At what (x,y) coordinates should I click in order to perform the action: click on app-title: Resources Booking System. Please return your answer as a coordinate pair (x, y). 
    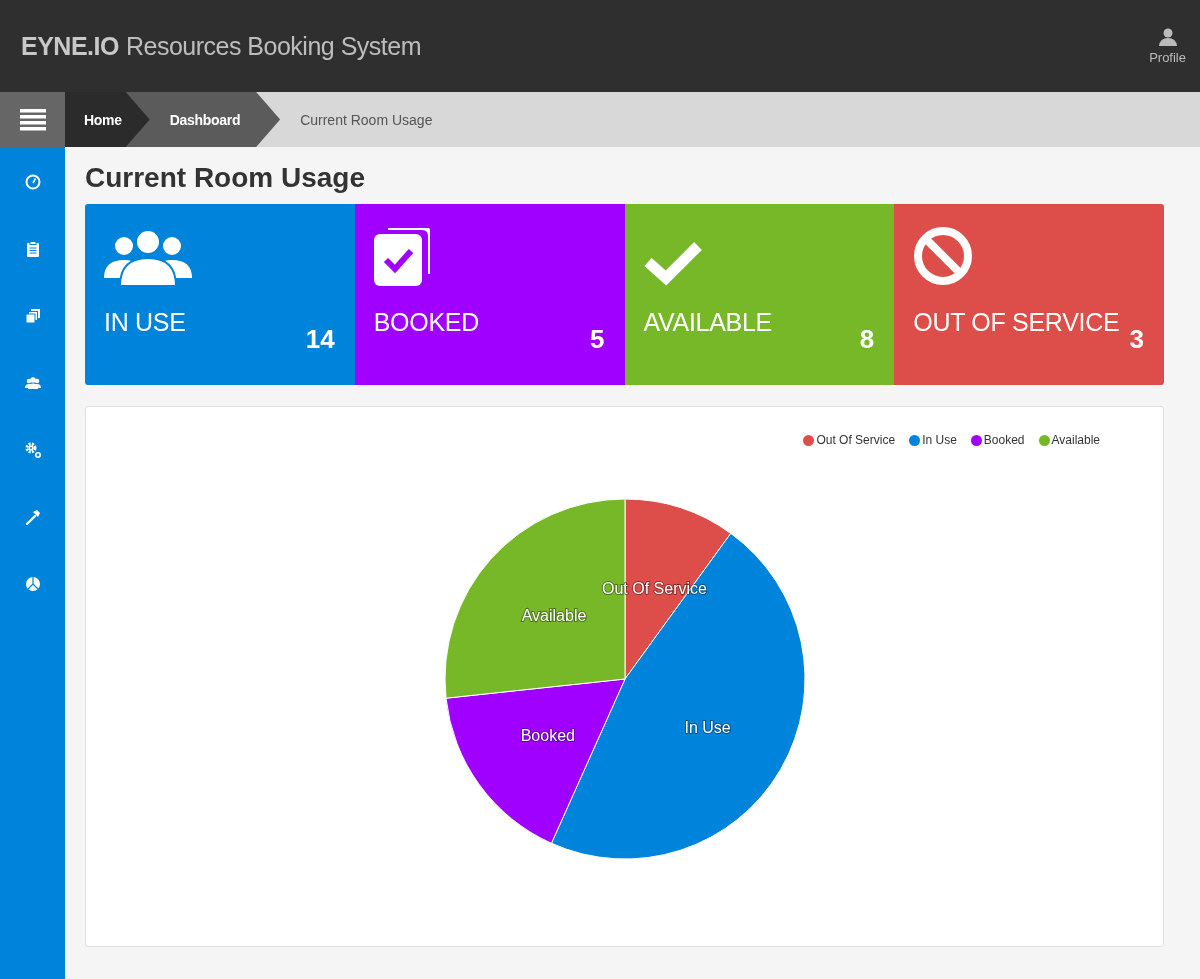
    Looking at the image, I should click on (273, 45).